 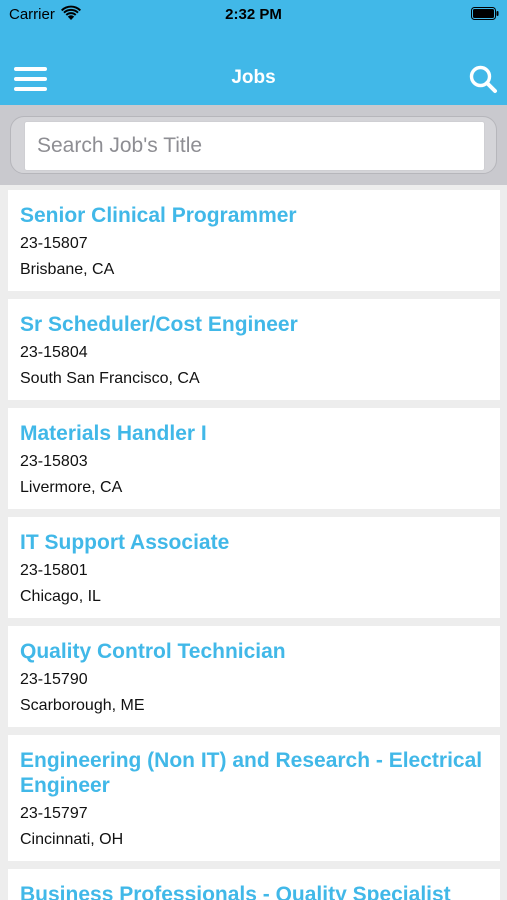 I want to click on search-field-frame, so click(x=253, y=145).